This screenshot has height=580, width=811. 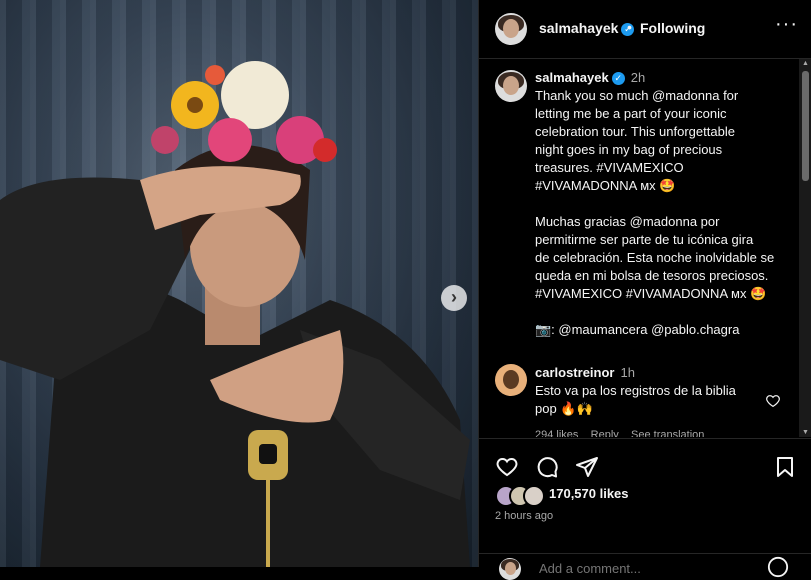 I want to click on share-icon, so click(x=587, y=467).